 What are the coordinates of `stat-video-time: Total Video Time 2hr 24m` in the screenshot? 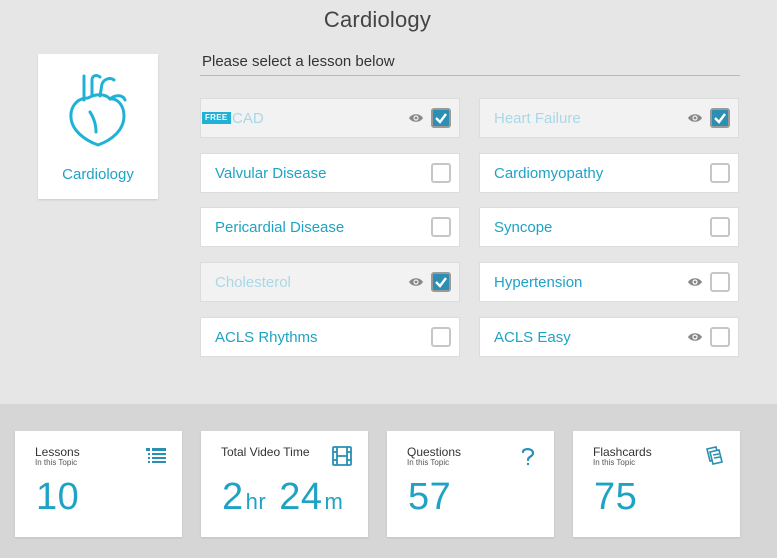 It's located at (284, 484).